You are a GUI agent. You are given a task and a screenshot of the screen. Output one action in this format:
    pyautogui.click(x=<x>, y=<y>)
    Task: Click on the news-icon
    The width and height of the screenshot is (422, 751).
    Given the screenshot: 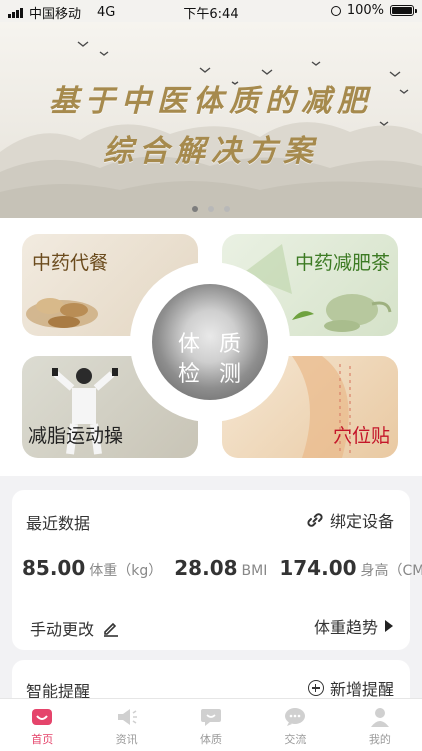 What is the action you would take?
    pyautogui.click(x=127, y=717)
    